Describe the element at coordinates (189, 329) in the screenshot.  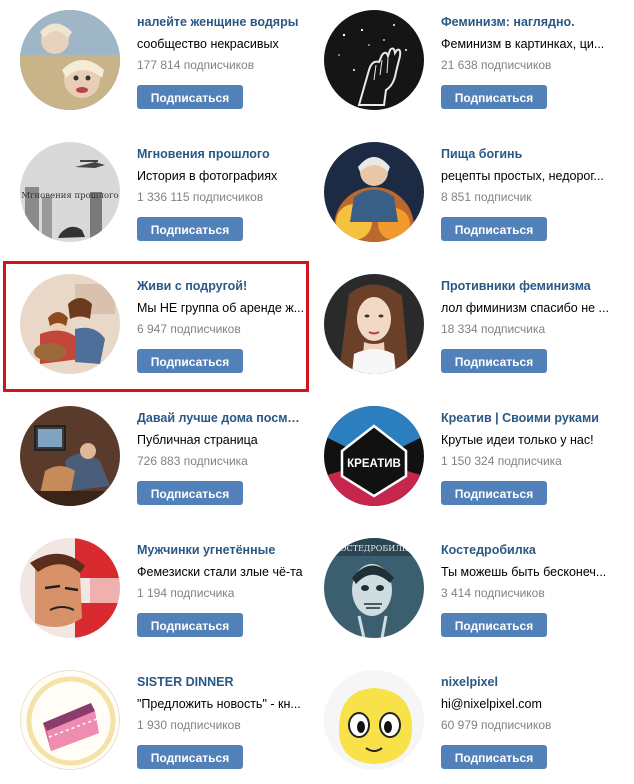
I see `subscriber-count: 6 947 подписчиков` at that location.